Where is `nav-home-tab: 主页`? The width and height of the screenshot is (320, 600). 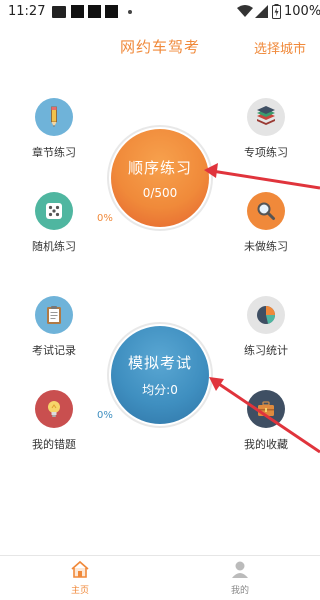
nav-home-tab: 主页 is located at coordinates (80, 578).